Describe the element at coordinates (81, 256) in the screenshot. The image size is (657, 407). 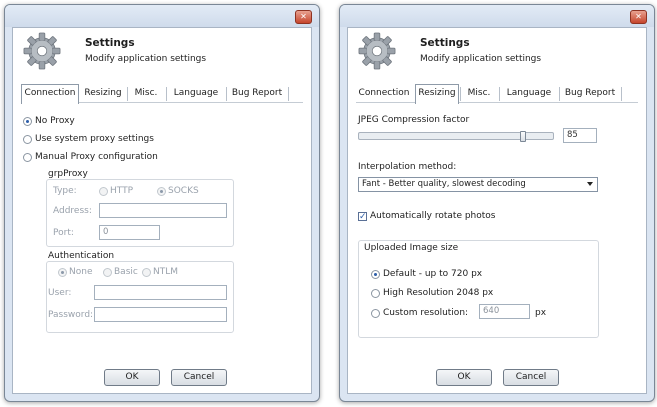
I see `authentication-title: Authentication` at that location.